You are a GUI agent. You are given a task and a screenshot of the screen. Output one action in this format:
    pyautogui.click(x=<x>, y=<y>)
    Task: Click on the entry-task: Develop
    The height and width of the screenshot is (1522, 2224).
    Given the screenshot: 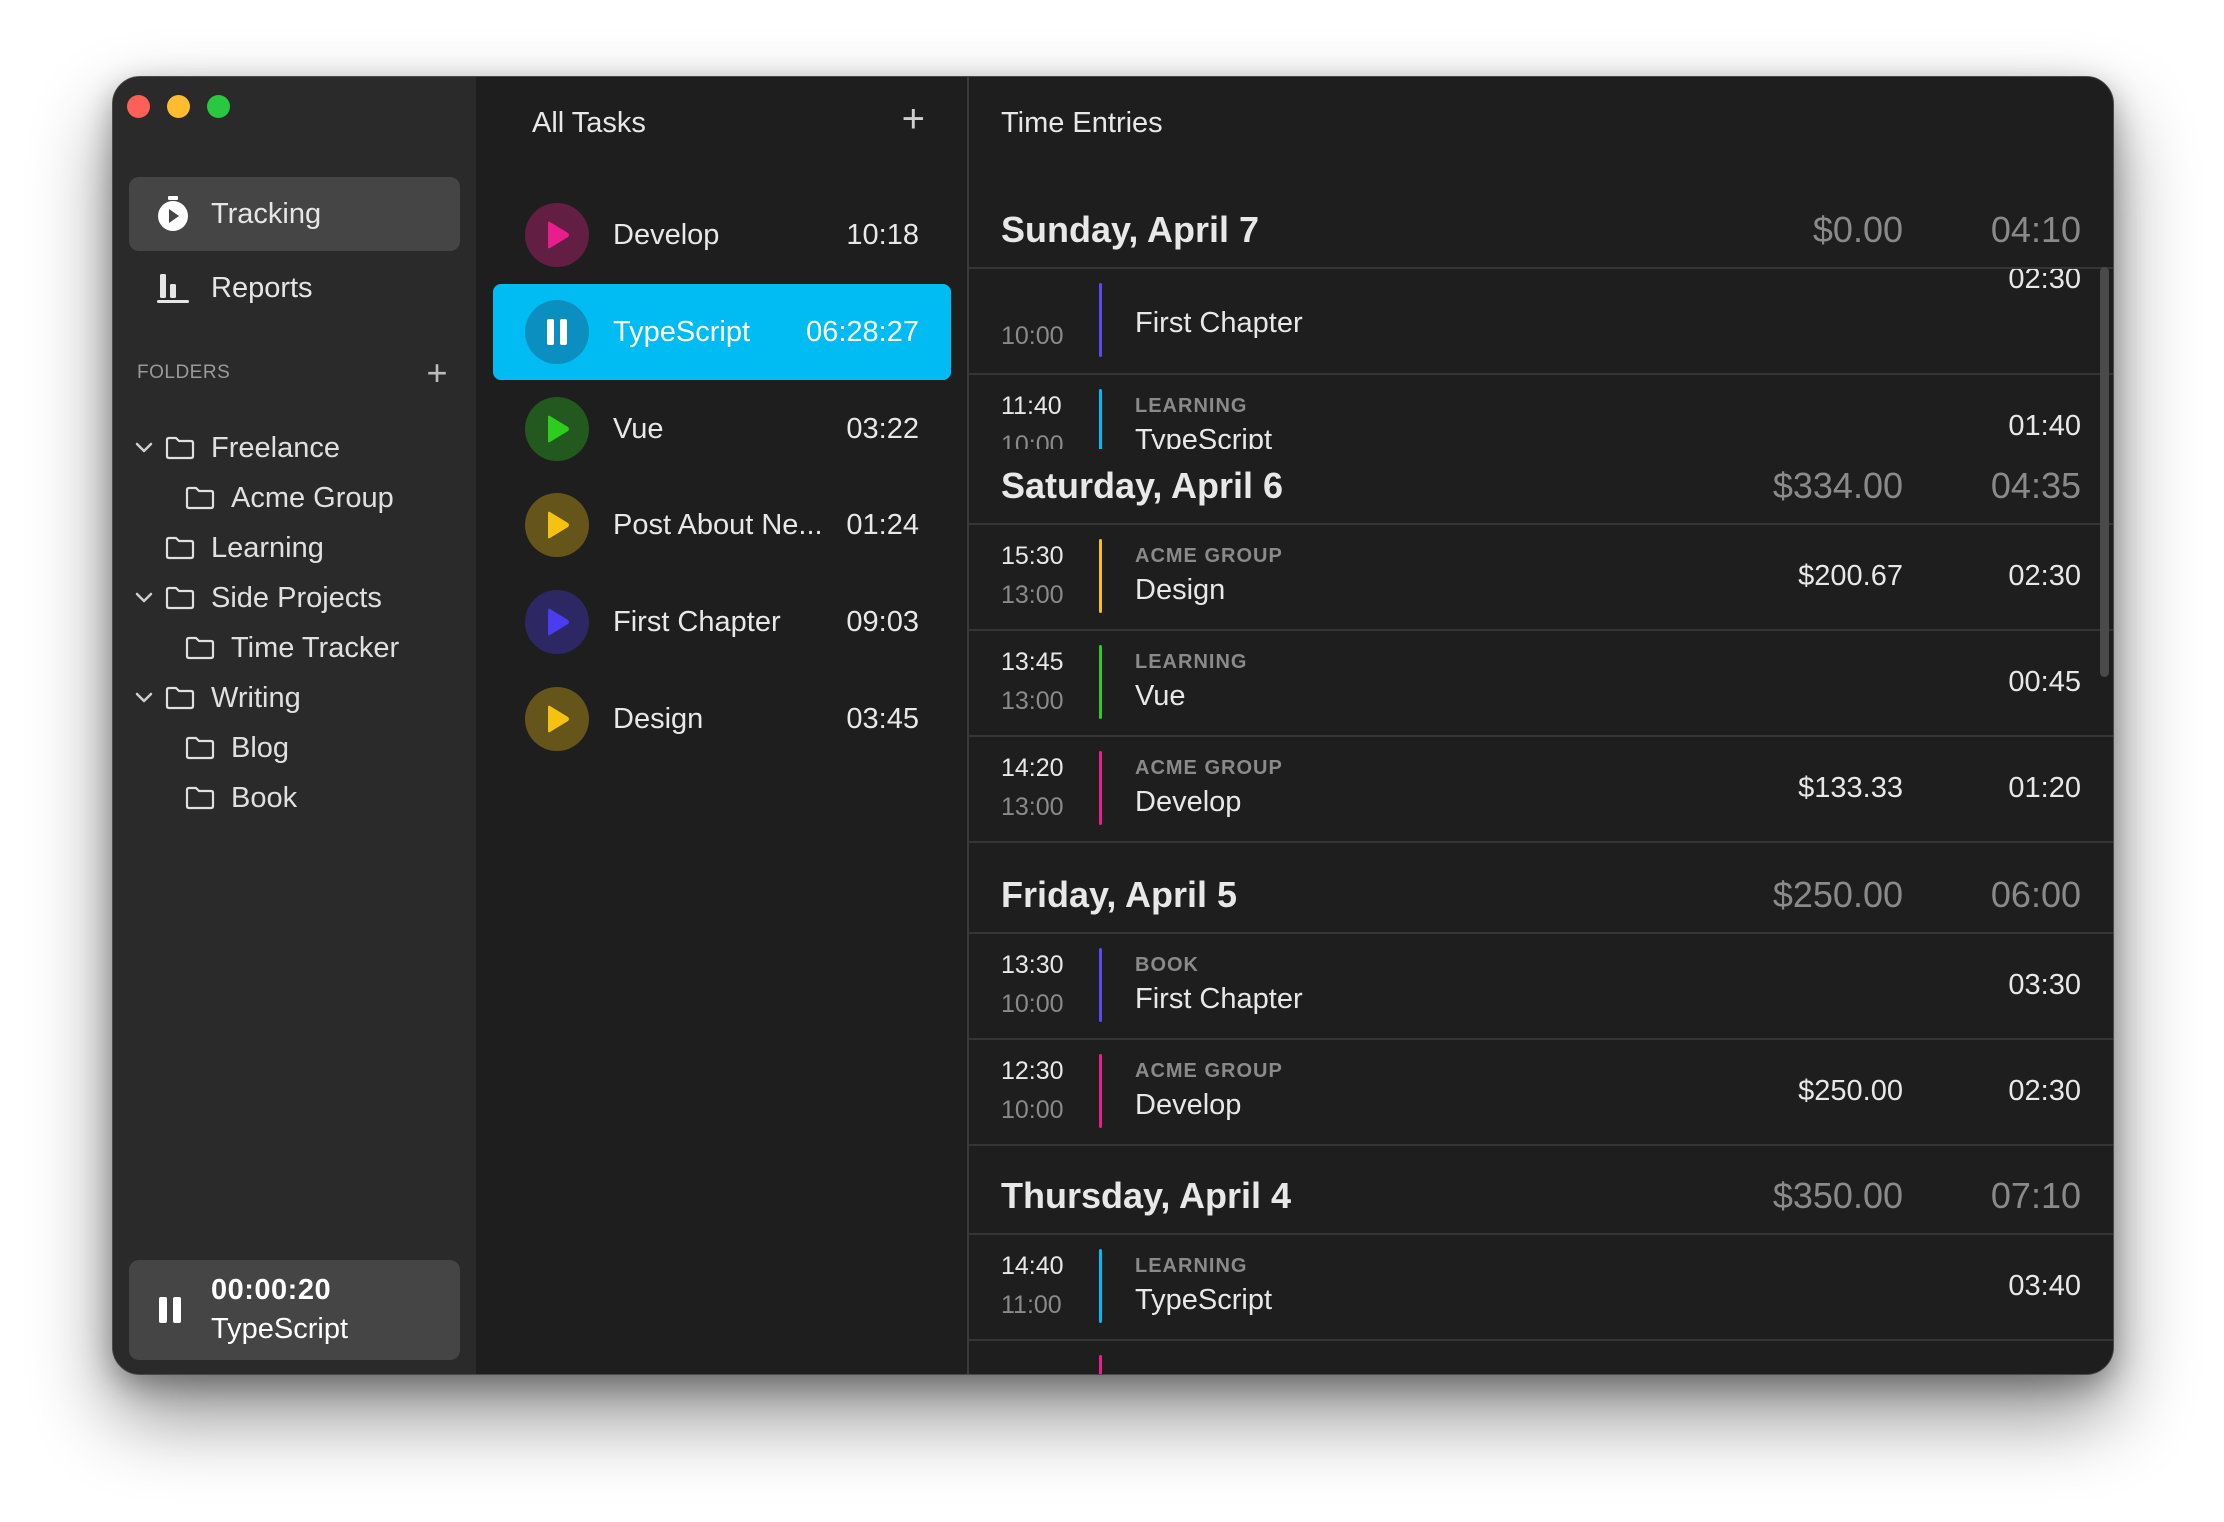 What is the action you would take?
    pyautogui.click(x=1188, y=1105)
    